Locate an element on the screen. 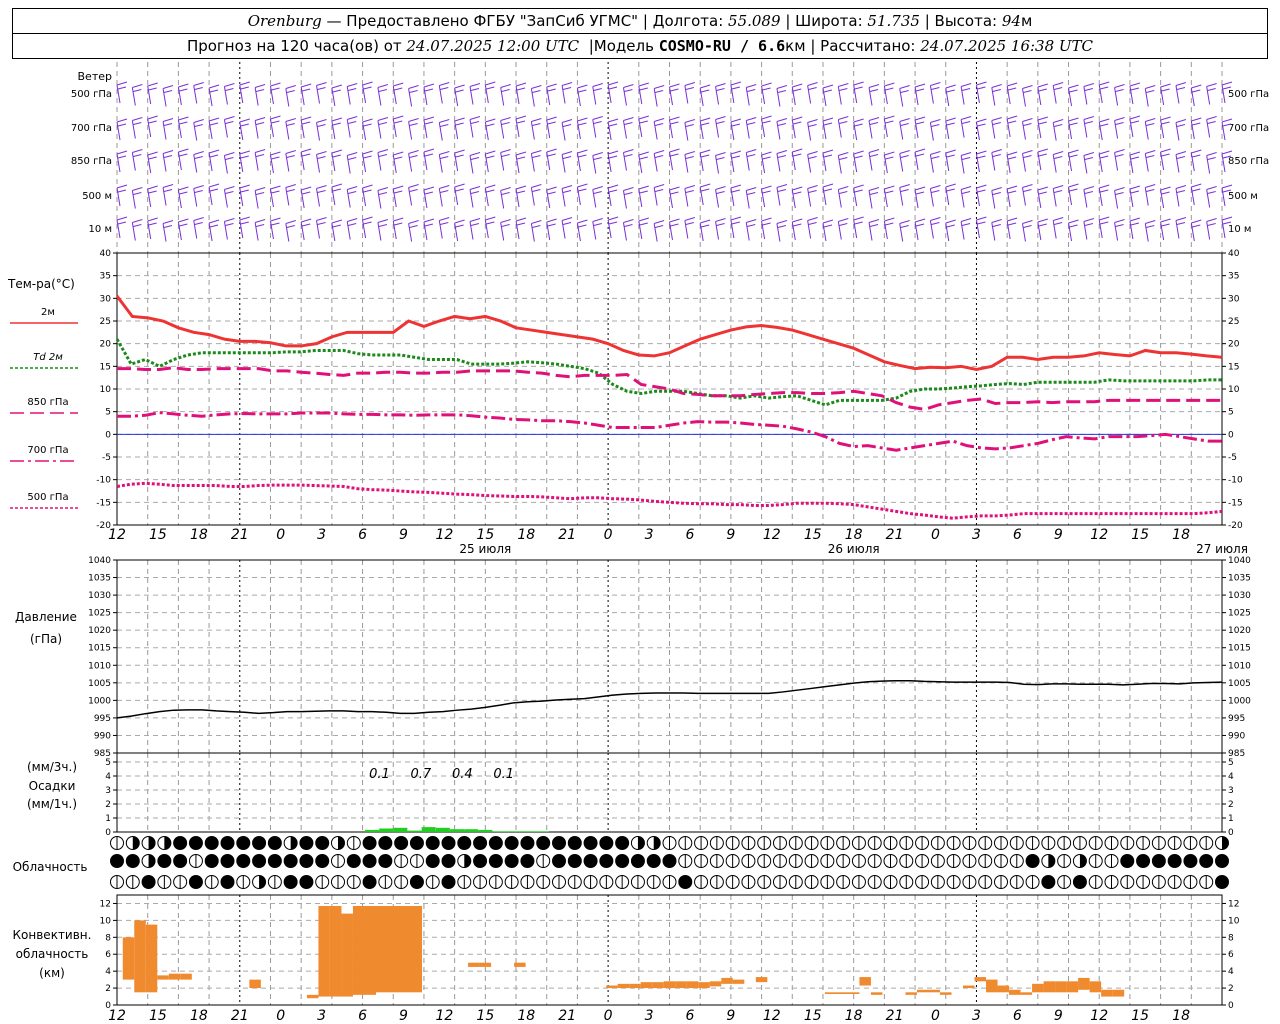 Image resolution: width=1280 pixels, height=1024 pixels. x-tick-label-bottom: 3 is located at coordinates (976, 1016).